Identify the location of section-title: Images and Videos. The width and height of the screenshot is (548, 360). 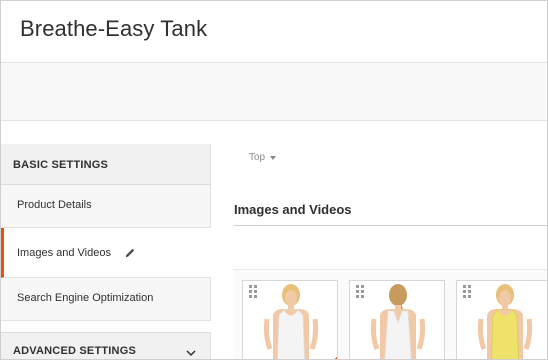
(293, 209).